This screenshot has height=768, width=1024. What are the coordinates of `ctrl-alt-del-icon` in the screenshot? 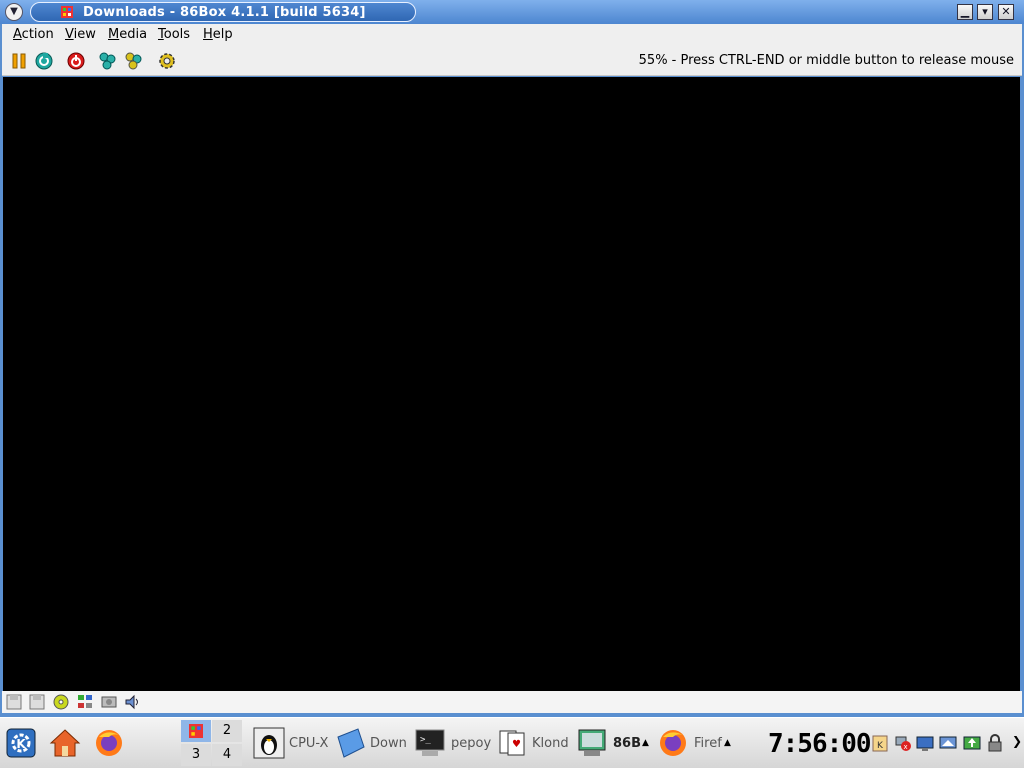 It's located at (108, 61).